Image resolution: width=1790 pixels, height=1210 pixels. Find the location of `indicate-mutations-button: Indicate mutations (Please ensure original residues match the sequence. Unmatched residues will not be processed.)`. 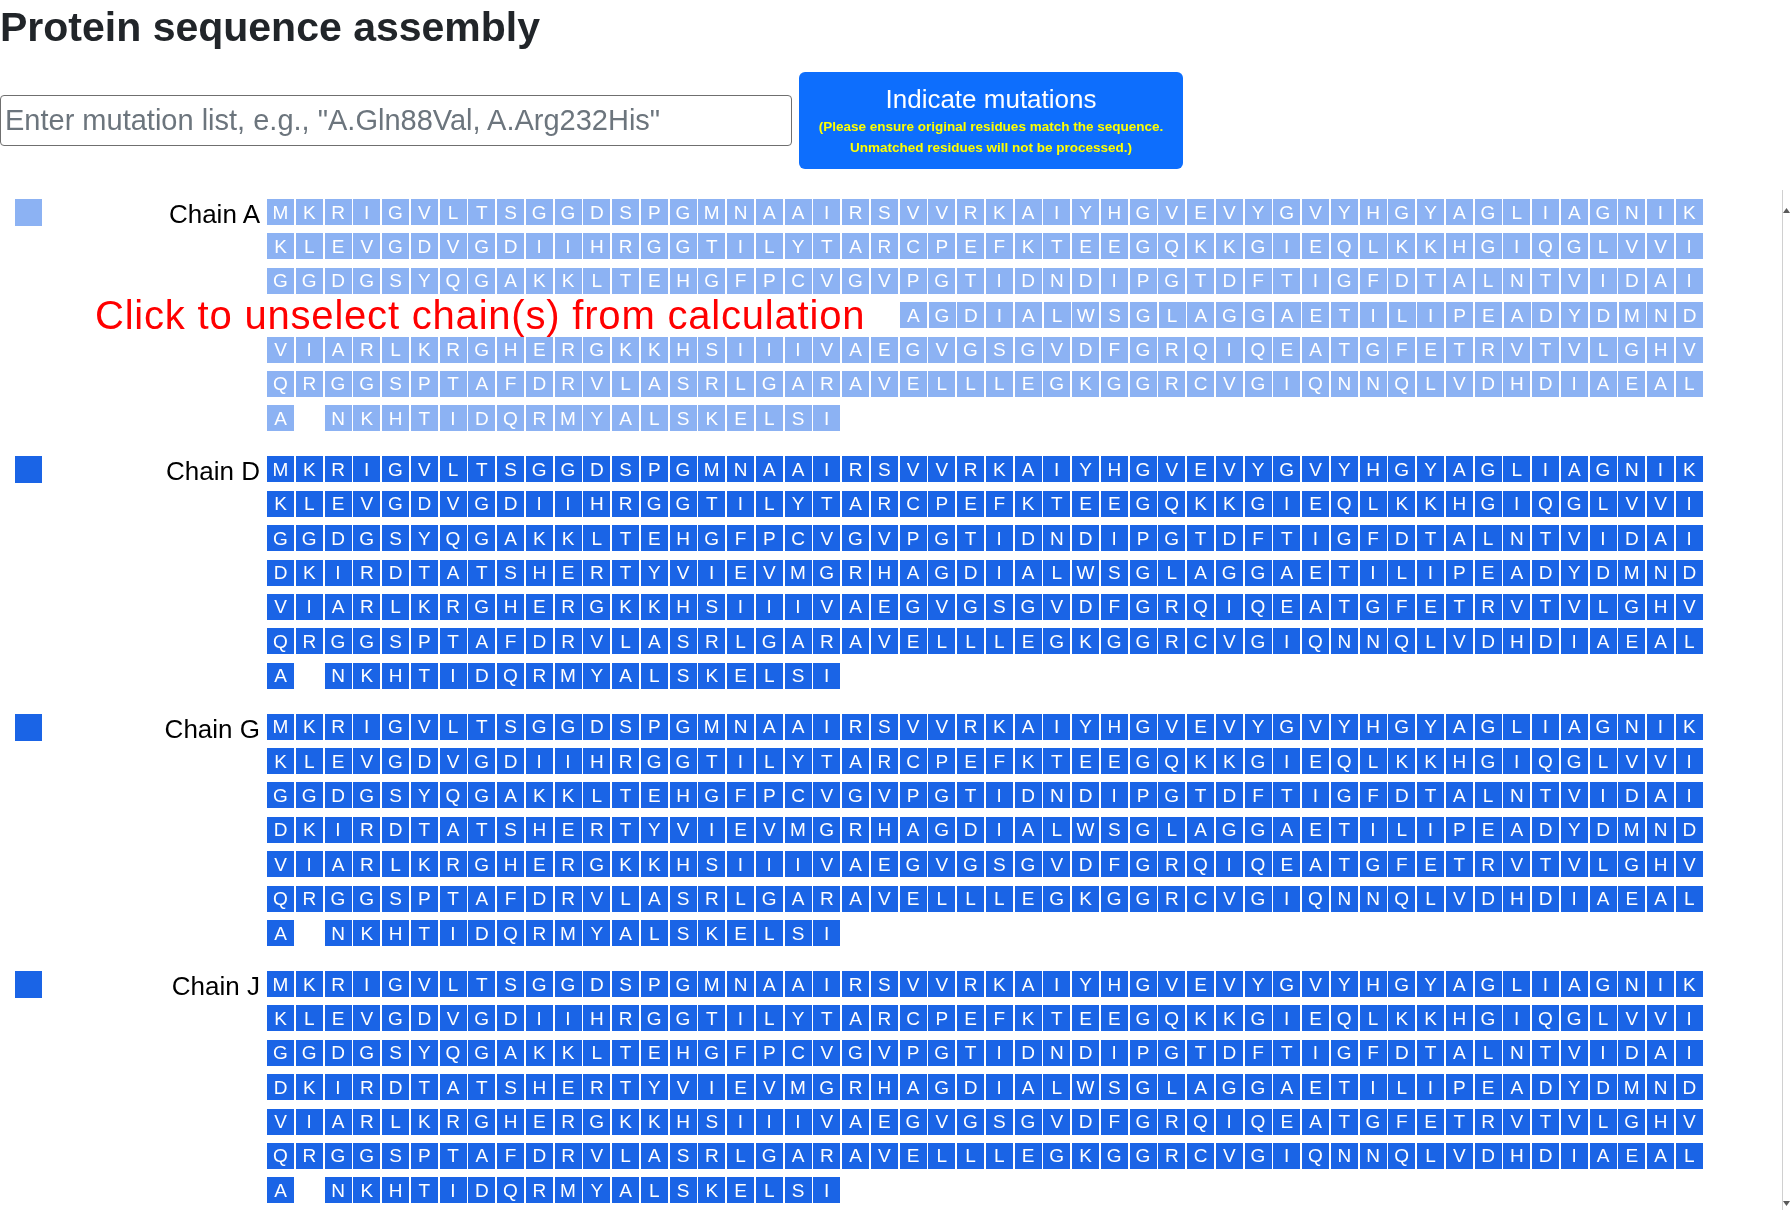

indicate-mutations-button: Indicate mutations (Please ensure original residues match the sequence. Unmatched residues will not be processed.) is located at coordinates (991, 120).